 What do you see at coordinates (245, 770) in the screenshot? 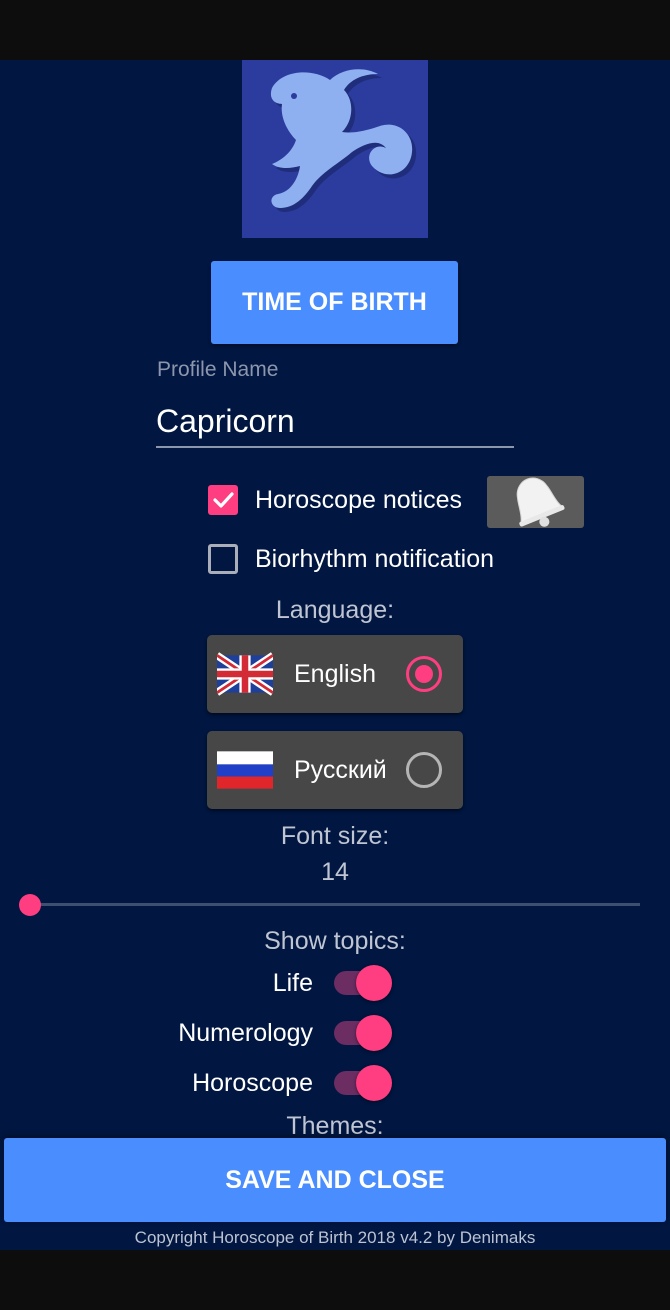
I see `russia-flag-icon` at bounding box center [245, 770].